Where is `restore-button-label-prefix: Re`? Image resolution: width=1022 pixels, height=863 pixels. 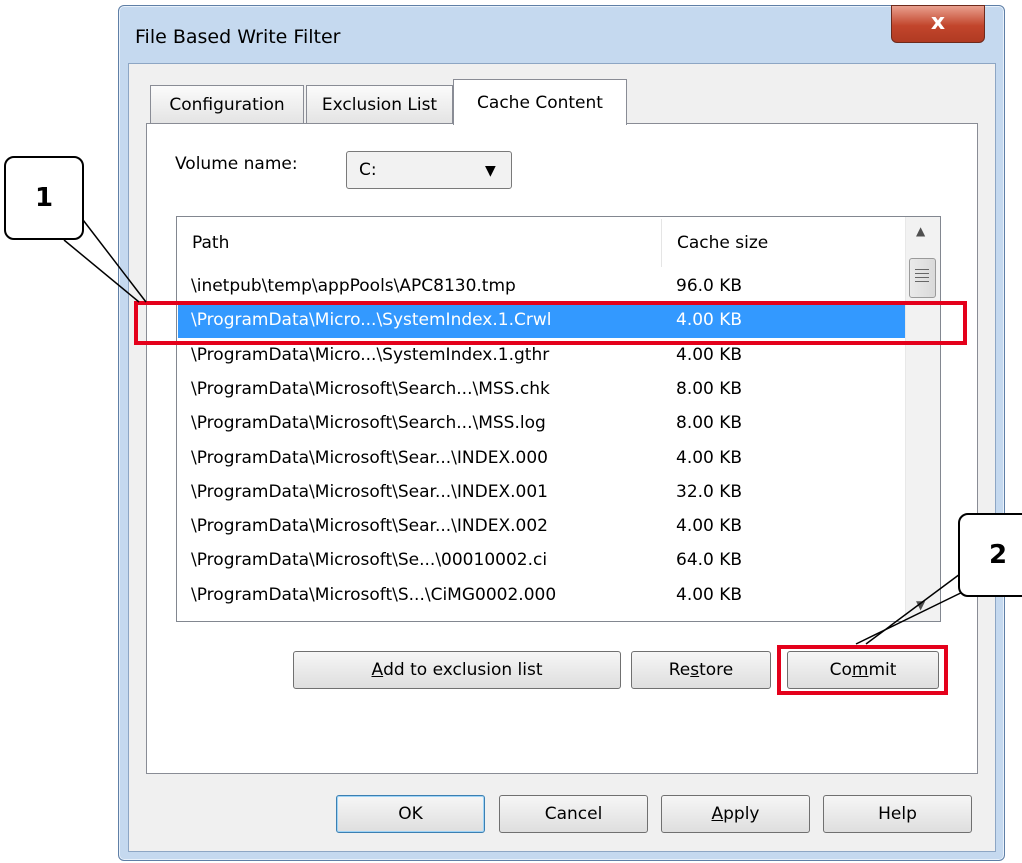 restore-button-label-prefix: Re is located at coordinates (679, 670).